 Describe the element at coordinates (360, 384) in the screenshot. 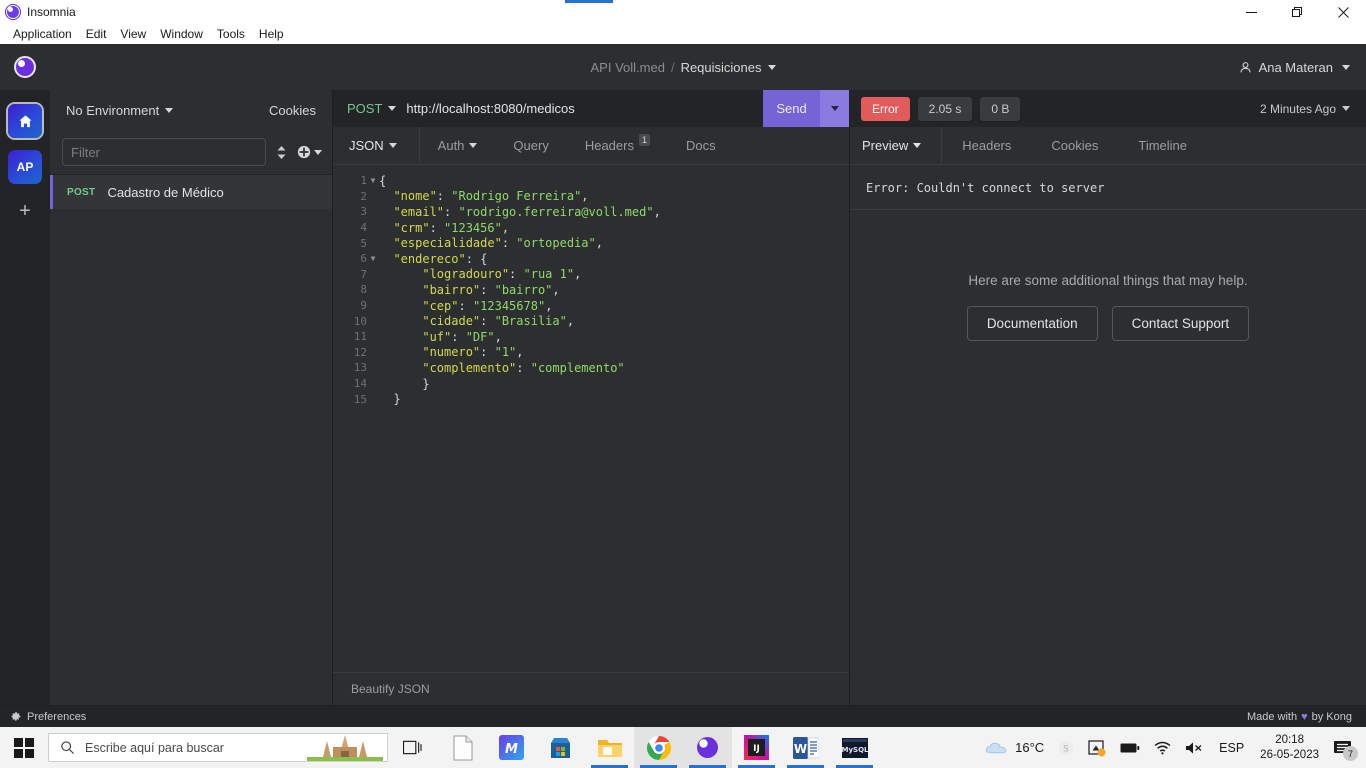

I see `line-number: 14` at that location.